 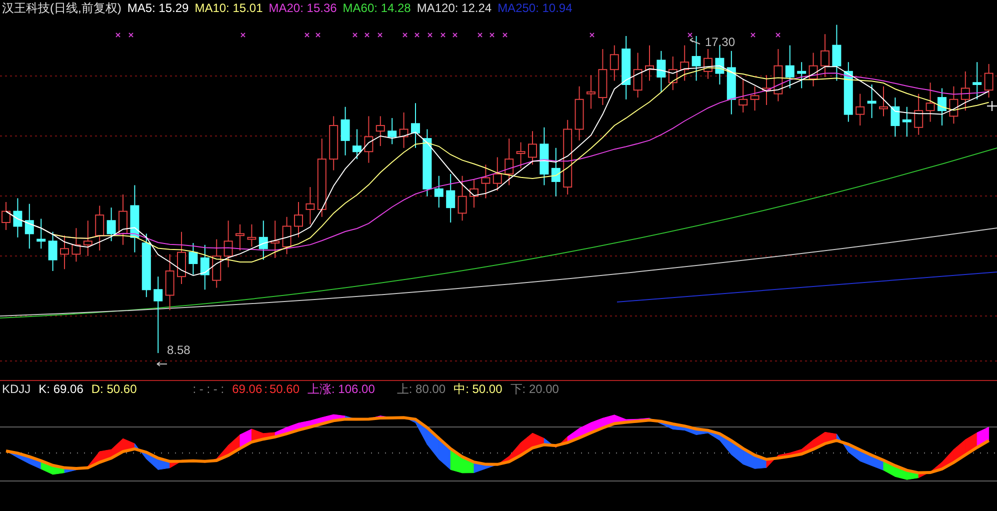 What do you see at coordinates (535, 8) in the screenshot?
I see `moving-average-value: MA250: 10.94` at bounding box center [535, 8].